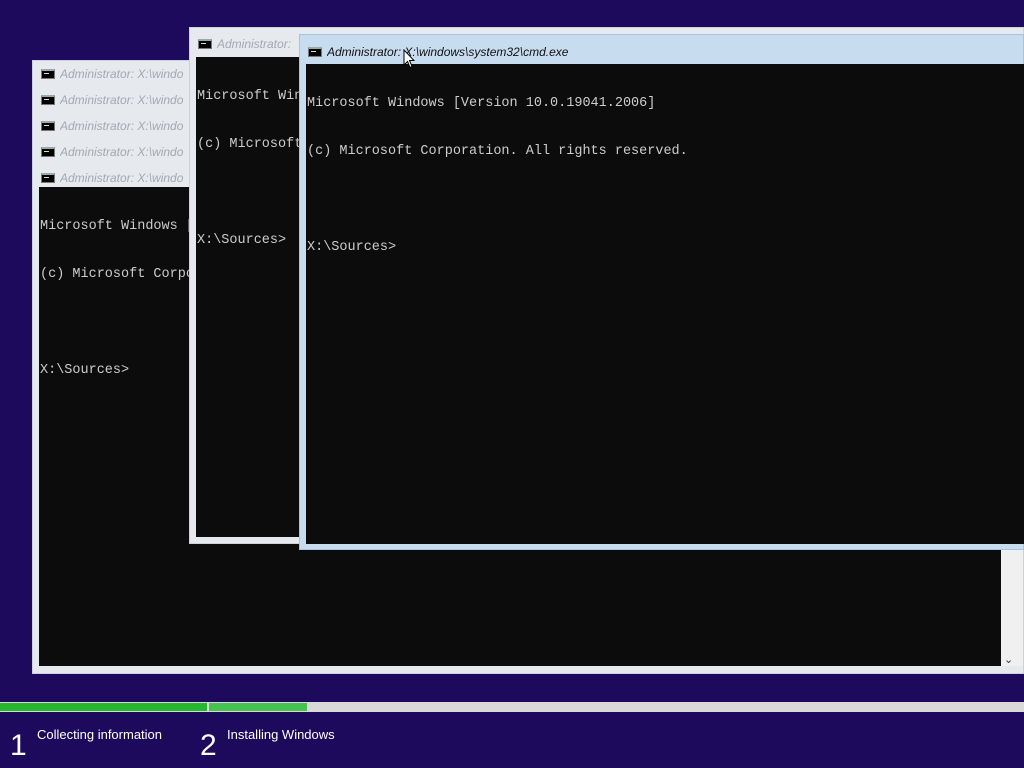  Describe the element at coordinates (18, 745) in the screenshot. I see `step-1-number: 1` at that location.